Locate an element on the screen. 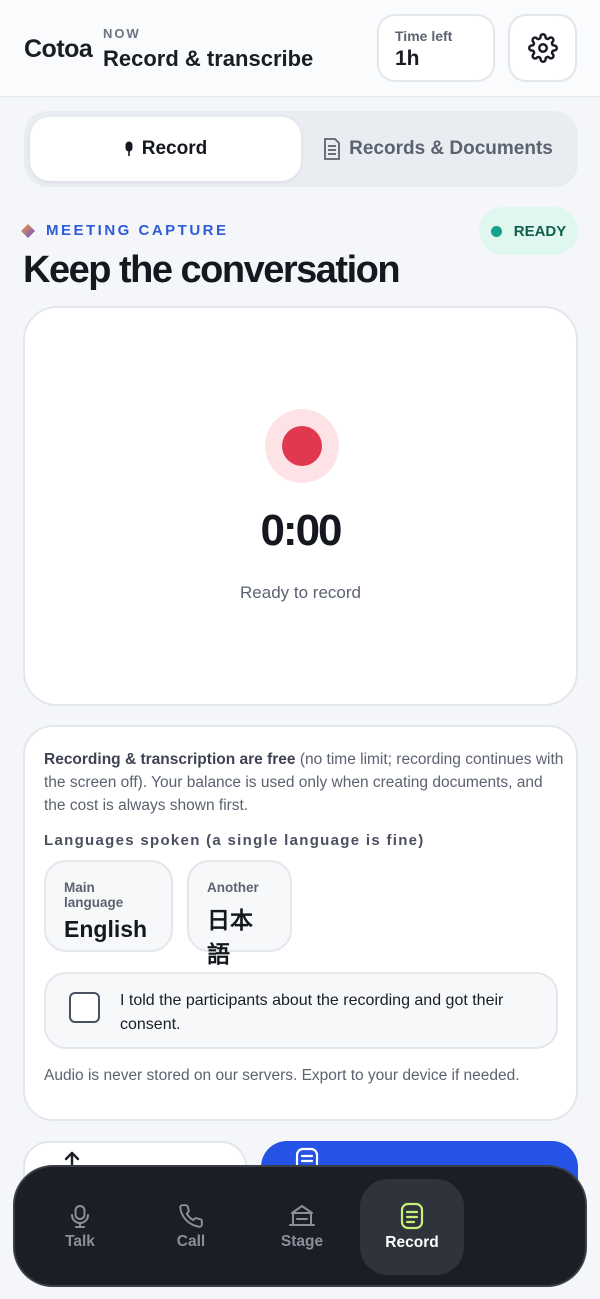 Image resolution: width=600 pixels, height=1299 pixels. stage-icon is located at coordinates (302, 1215).